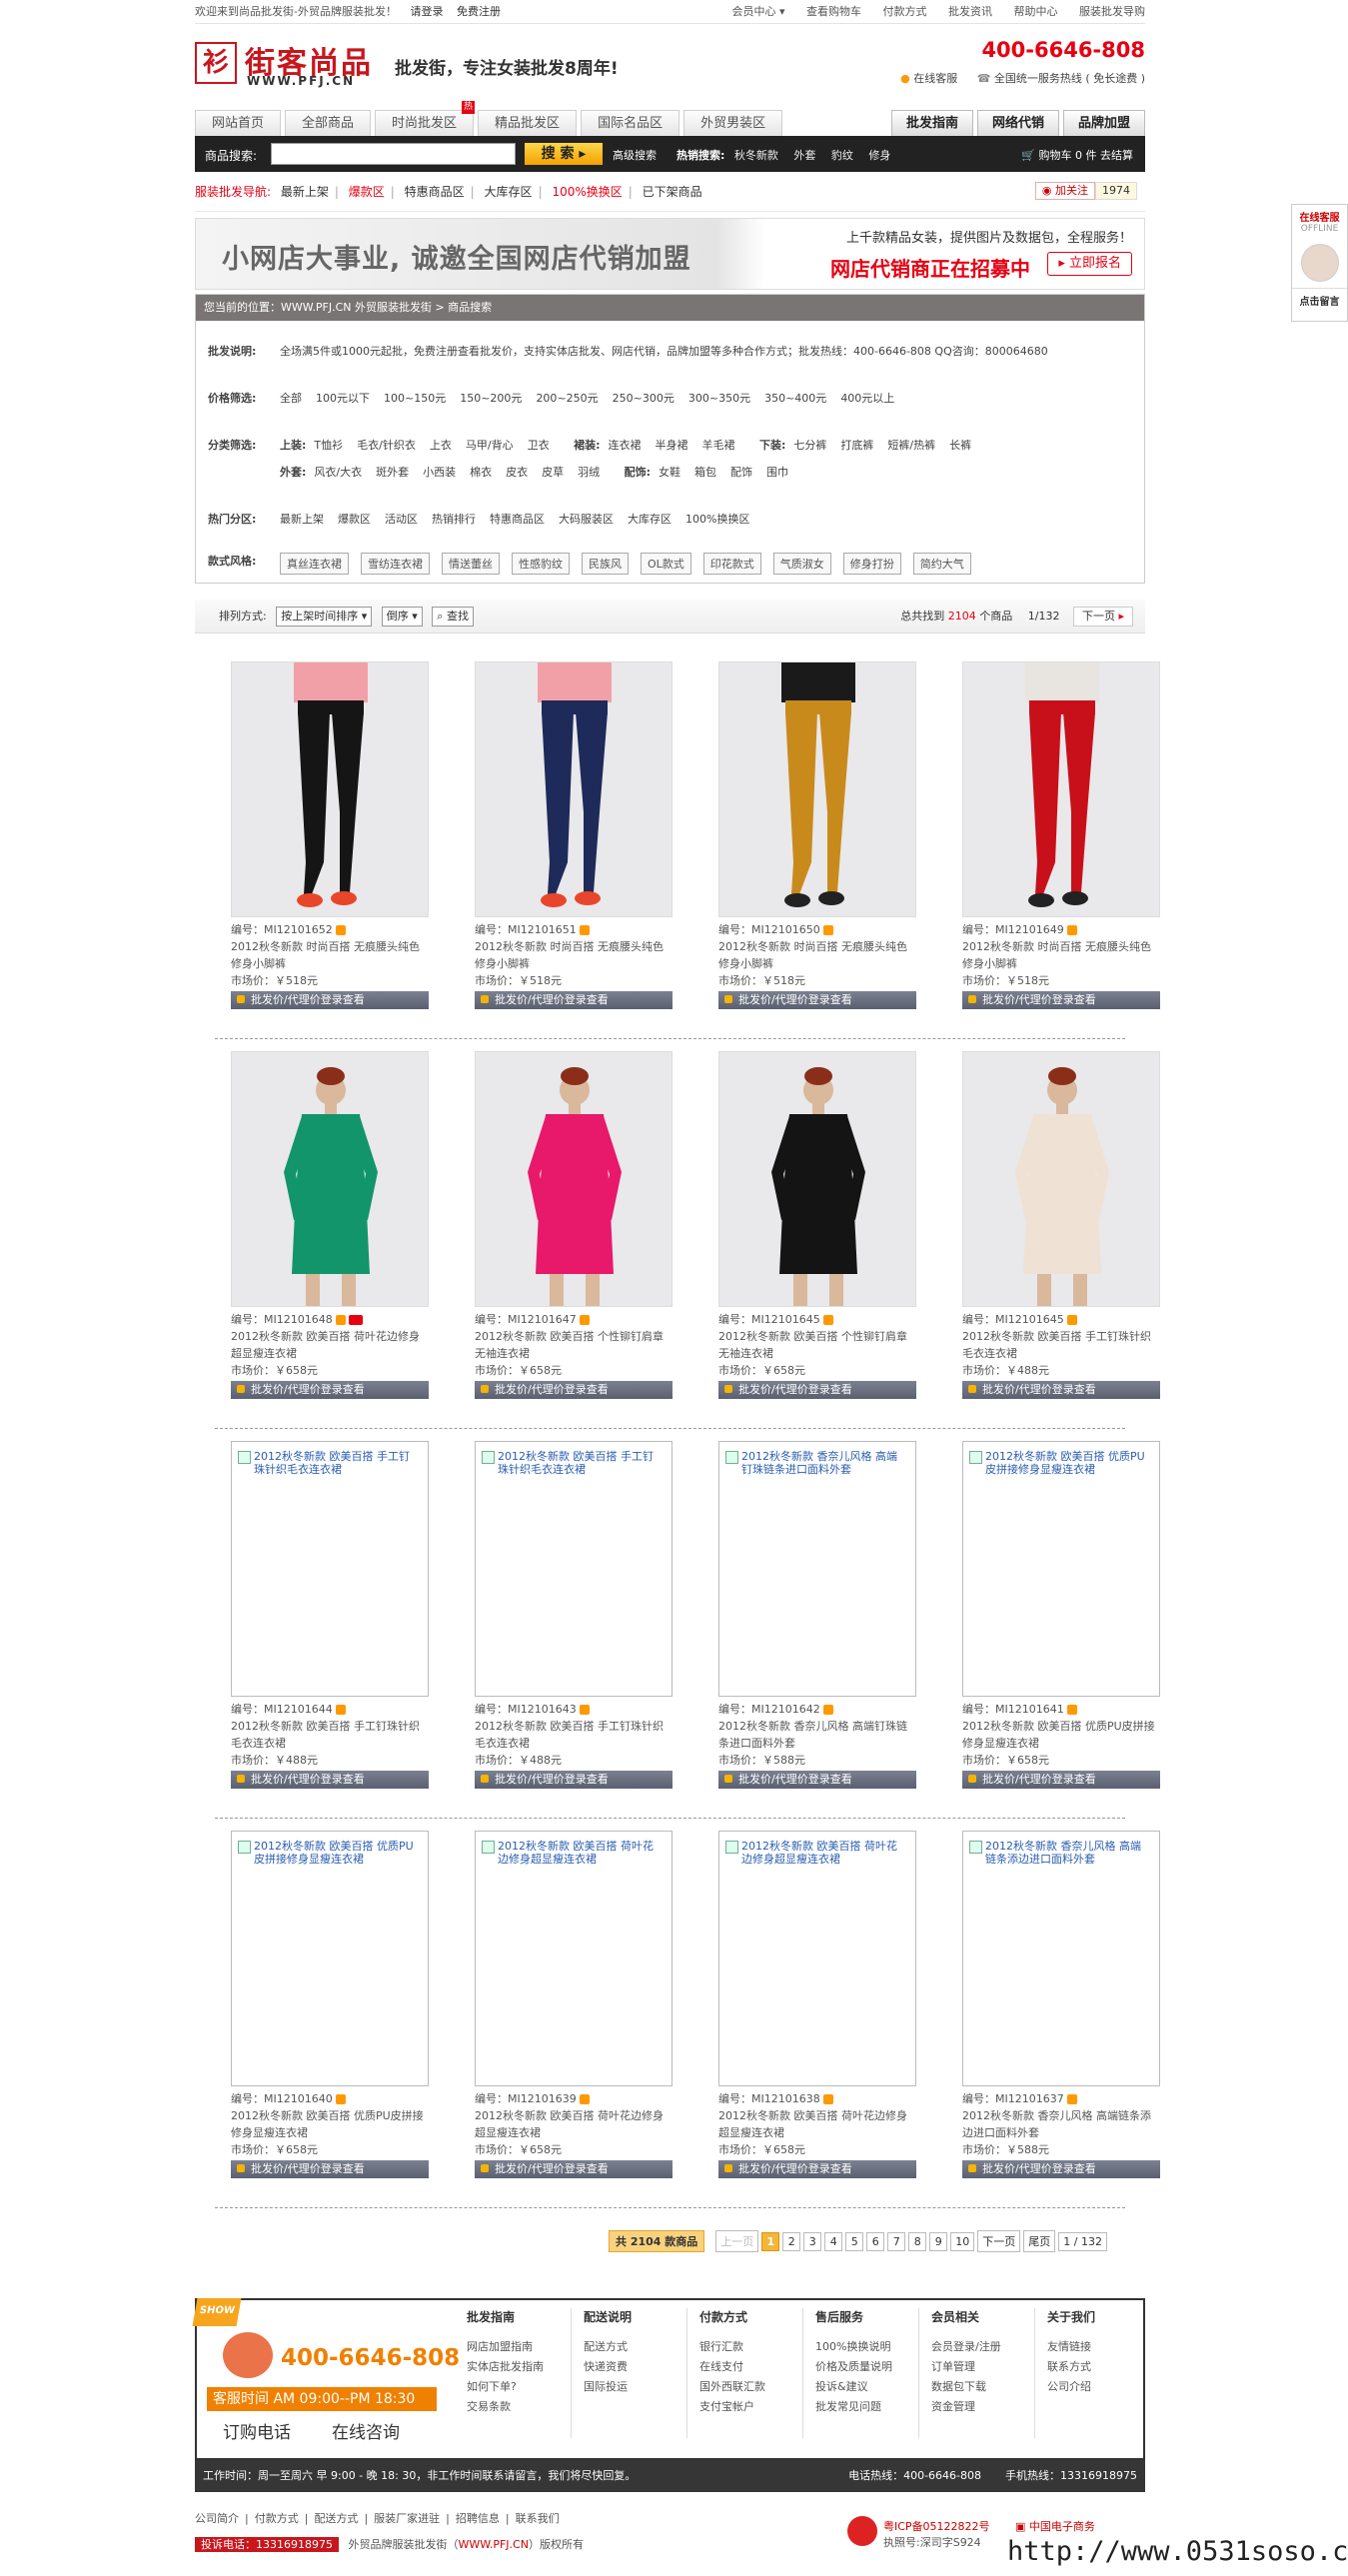  I want to click on footer-link: 网店加盟指南, so click(519, 2347).